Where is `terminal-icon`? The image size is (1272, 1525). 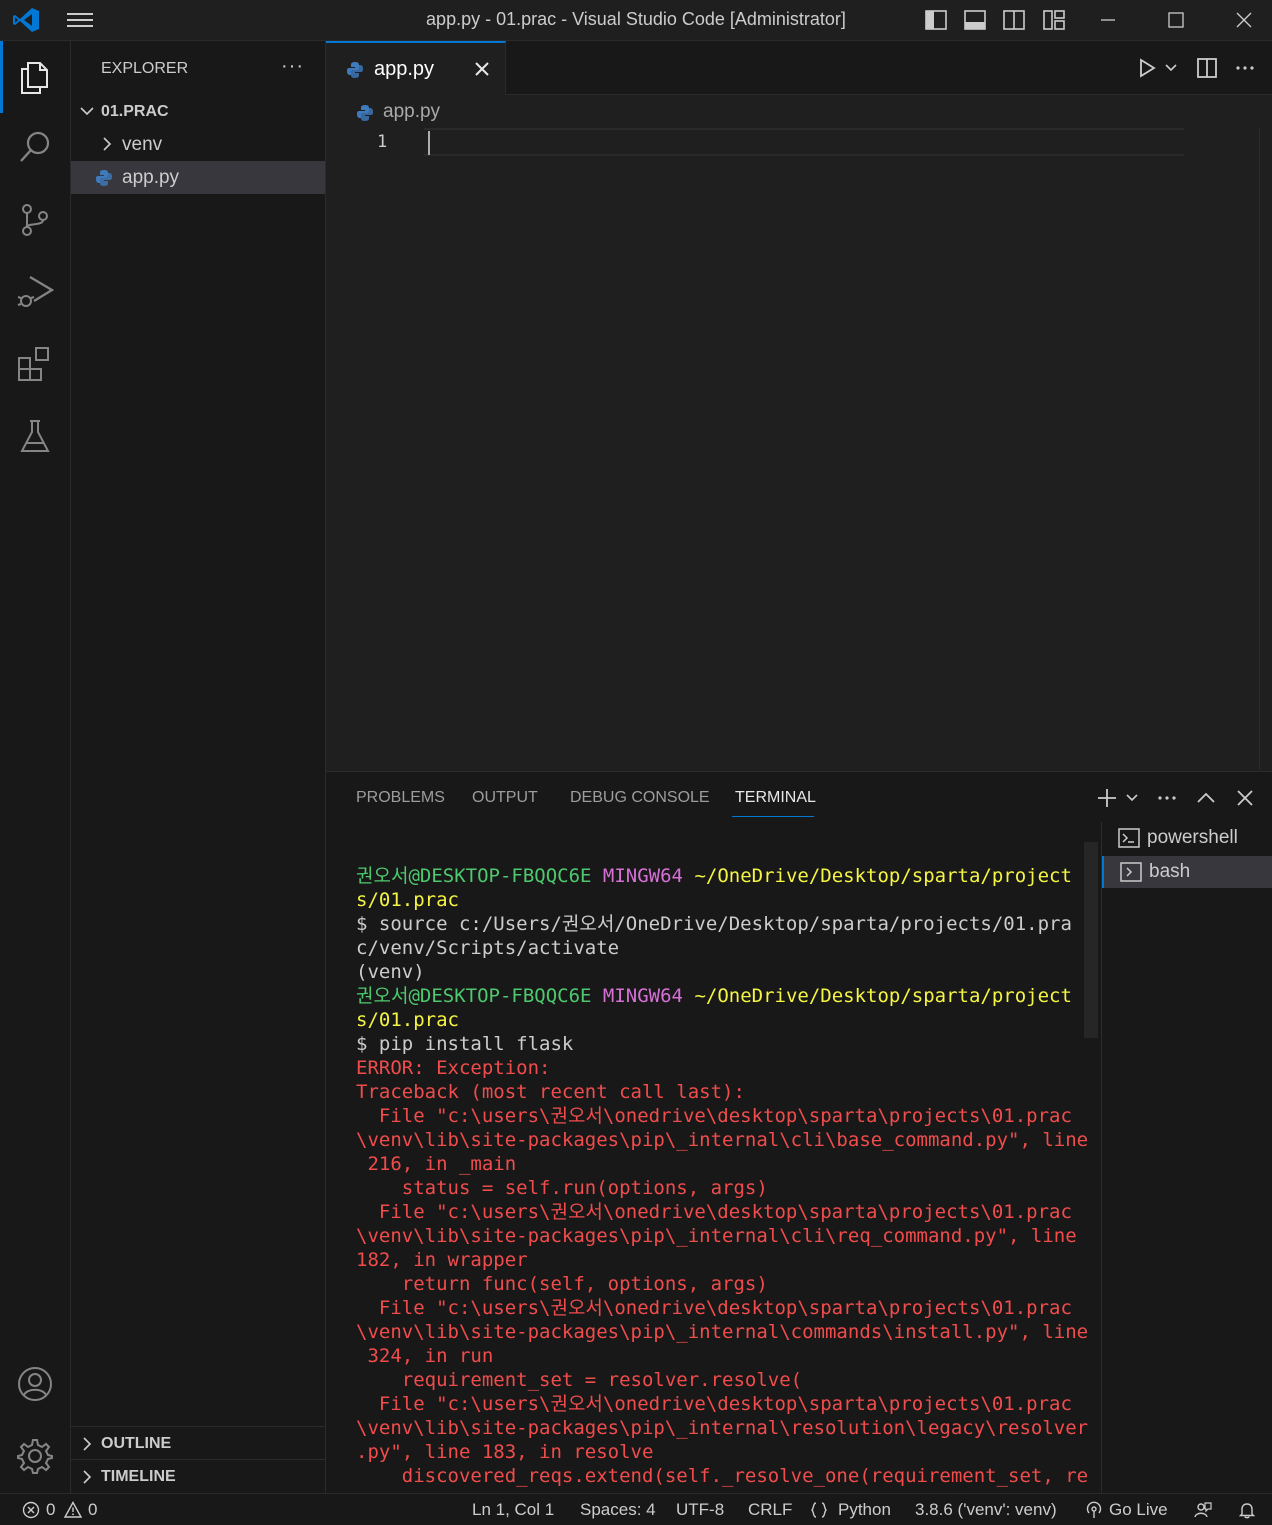
terminal-icon is located at coordinates (1131, 872).